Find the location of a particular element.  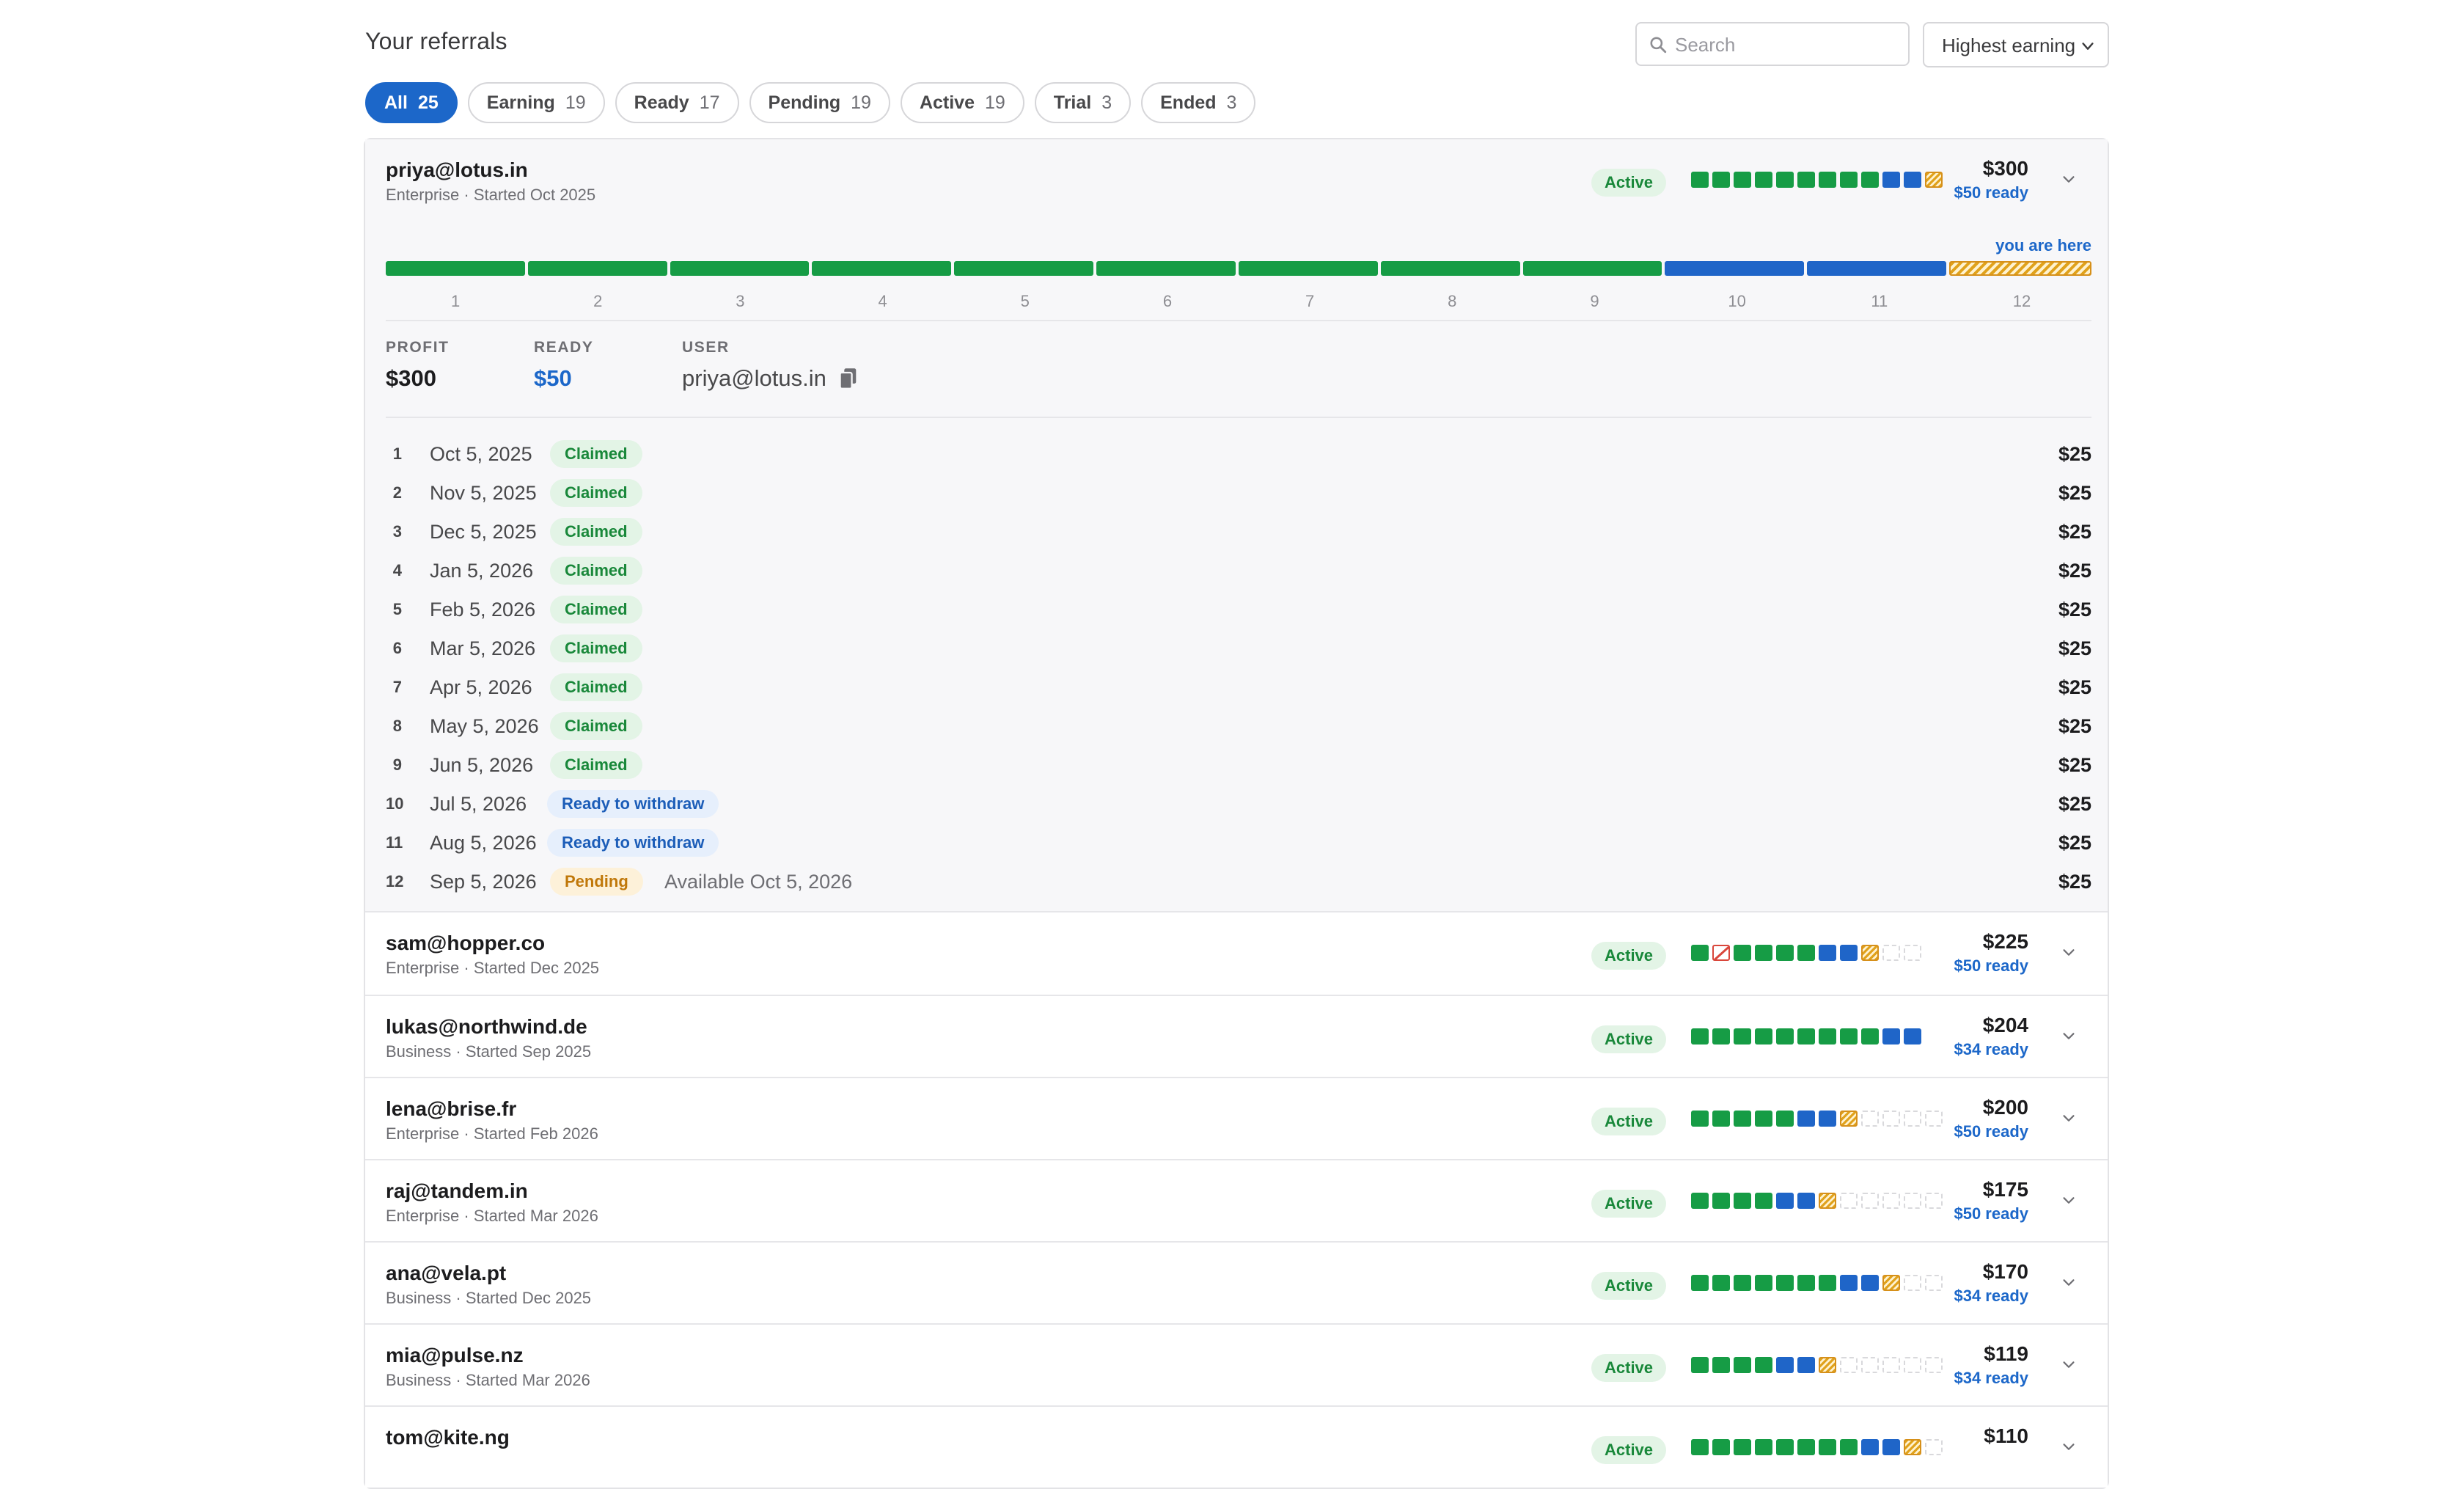

referral-meta: Enterprise · Started Dec 2025 is located at coordinates (493, 968).